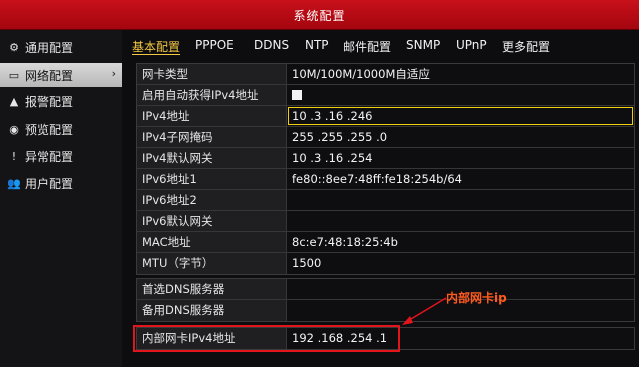 This screenshot has width=639, height=367. Describe the element at coordinates (460, 263) in the screenshot. I see `mtu-input: 1500` at that location.